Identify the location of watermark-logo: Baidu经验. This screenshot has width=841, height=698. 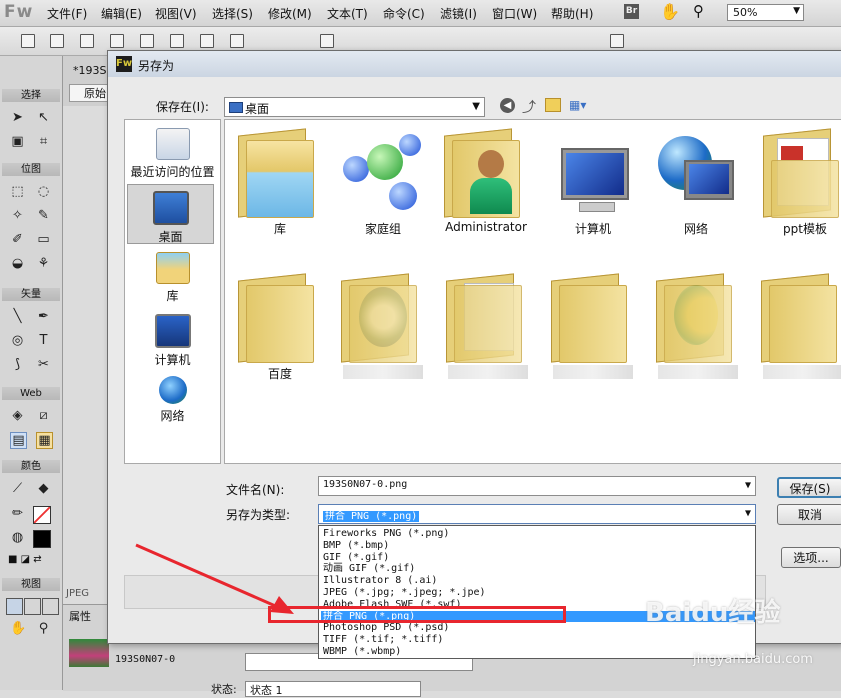
(713, 613).